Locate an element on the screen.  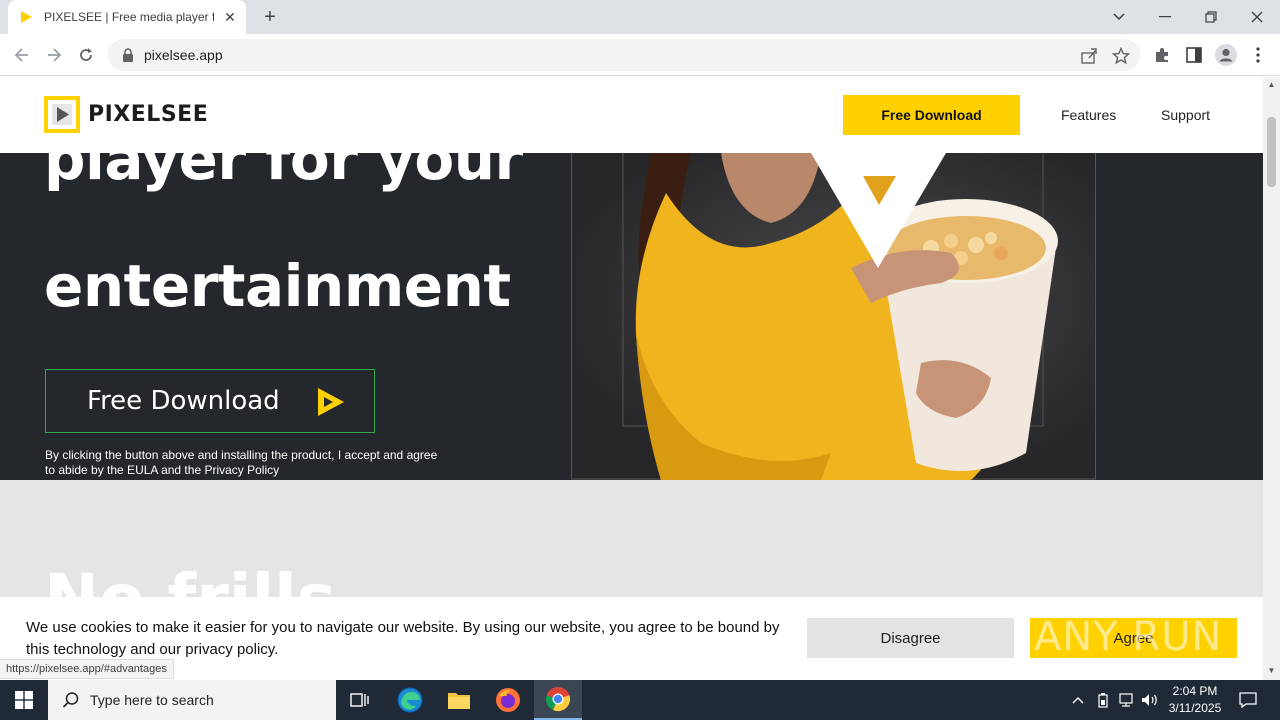
pixelsee-favicon-icon is located at coordinates (26, 17).